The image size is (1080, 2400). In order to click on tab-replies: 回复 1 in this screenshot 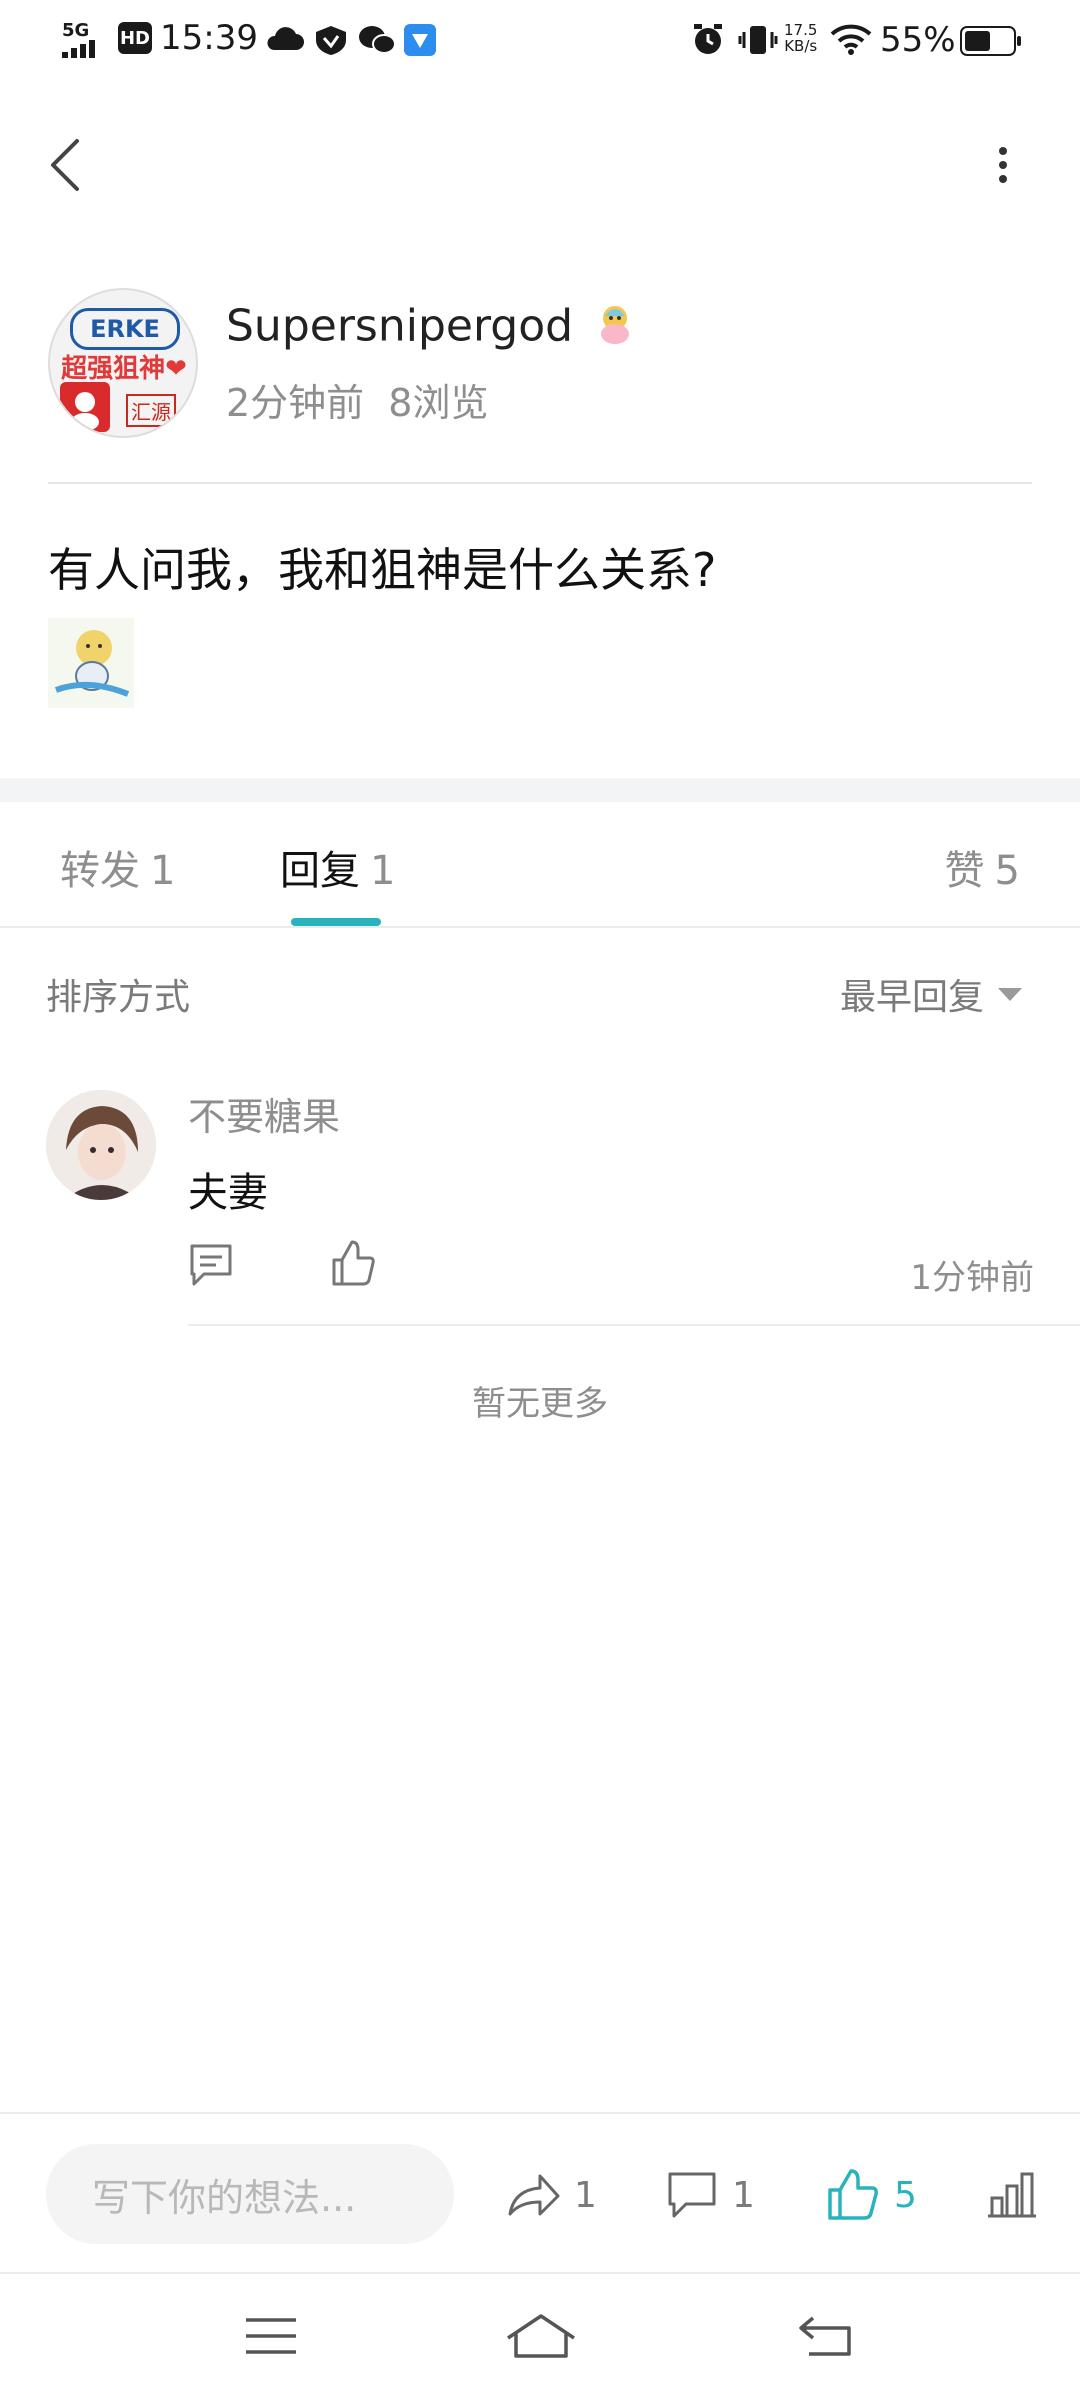, I will do `click(337, 867)`.